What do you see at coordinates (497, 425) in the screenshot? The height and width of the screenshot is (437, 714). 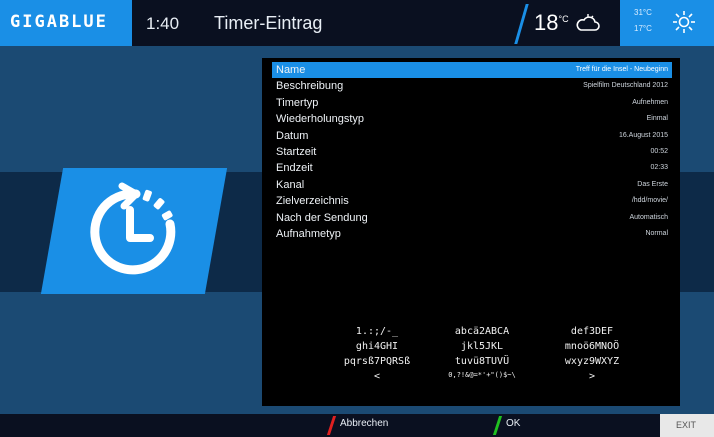 I see `green-key-marker` at bounding box center [497, 425].